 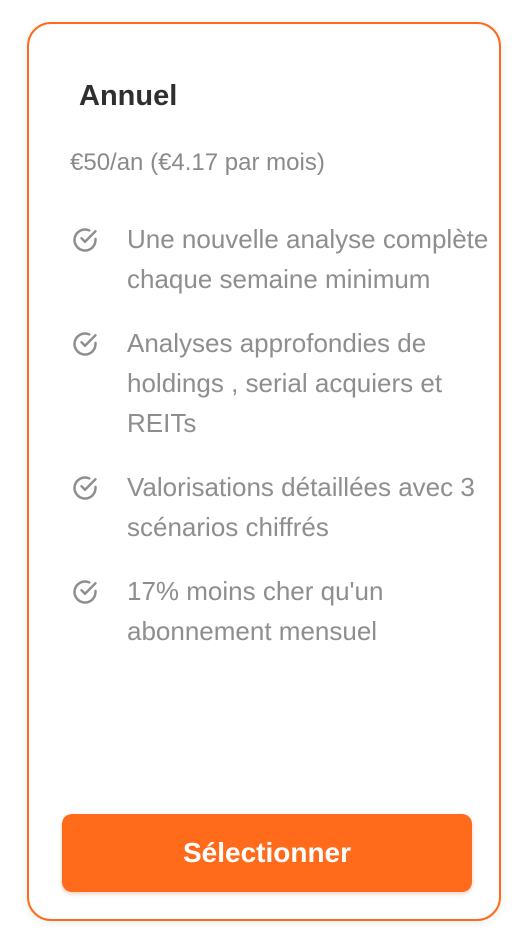 I want to click on plan-price: €50/an (€4.17 par mois), so click(x=197, y=162).